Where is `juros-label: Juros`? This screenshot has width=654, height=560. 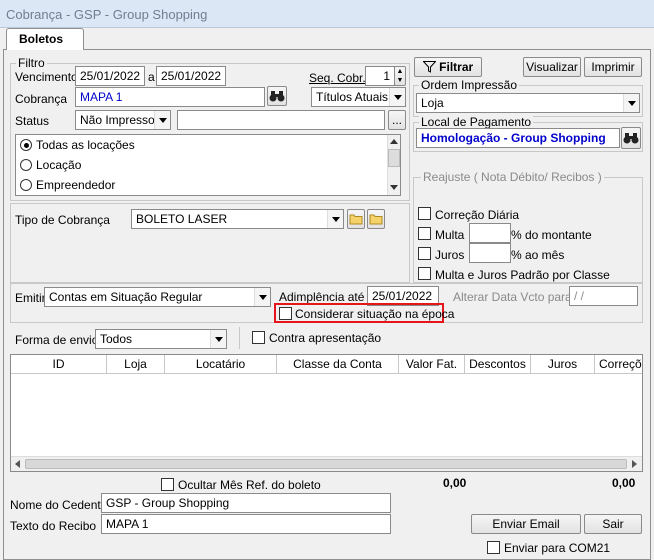 juros-label: Juros is located at coordinates (450, 255).